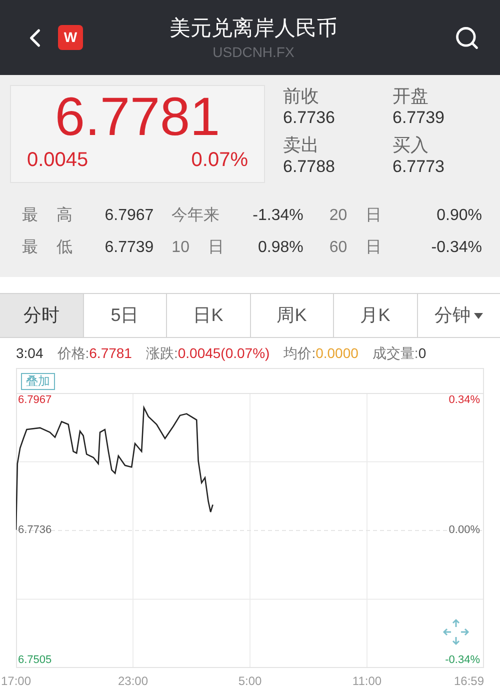 The width and height of the screenshot is (500, 691). Describe the element at coordinates (35, 401) in the screenshot. I see `y-axis-label: 6.7967` at that location.